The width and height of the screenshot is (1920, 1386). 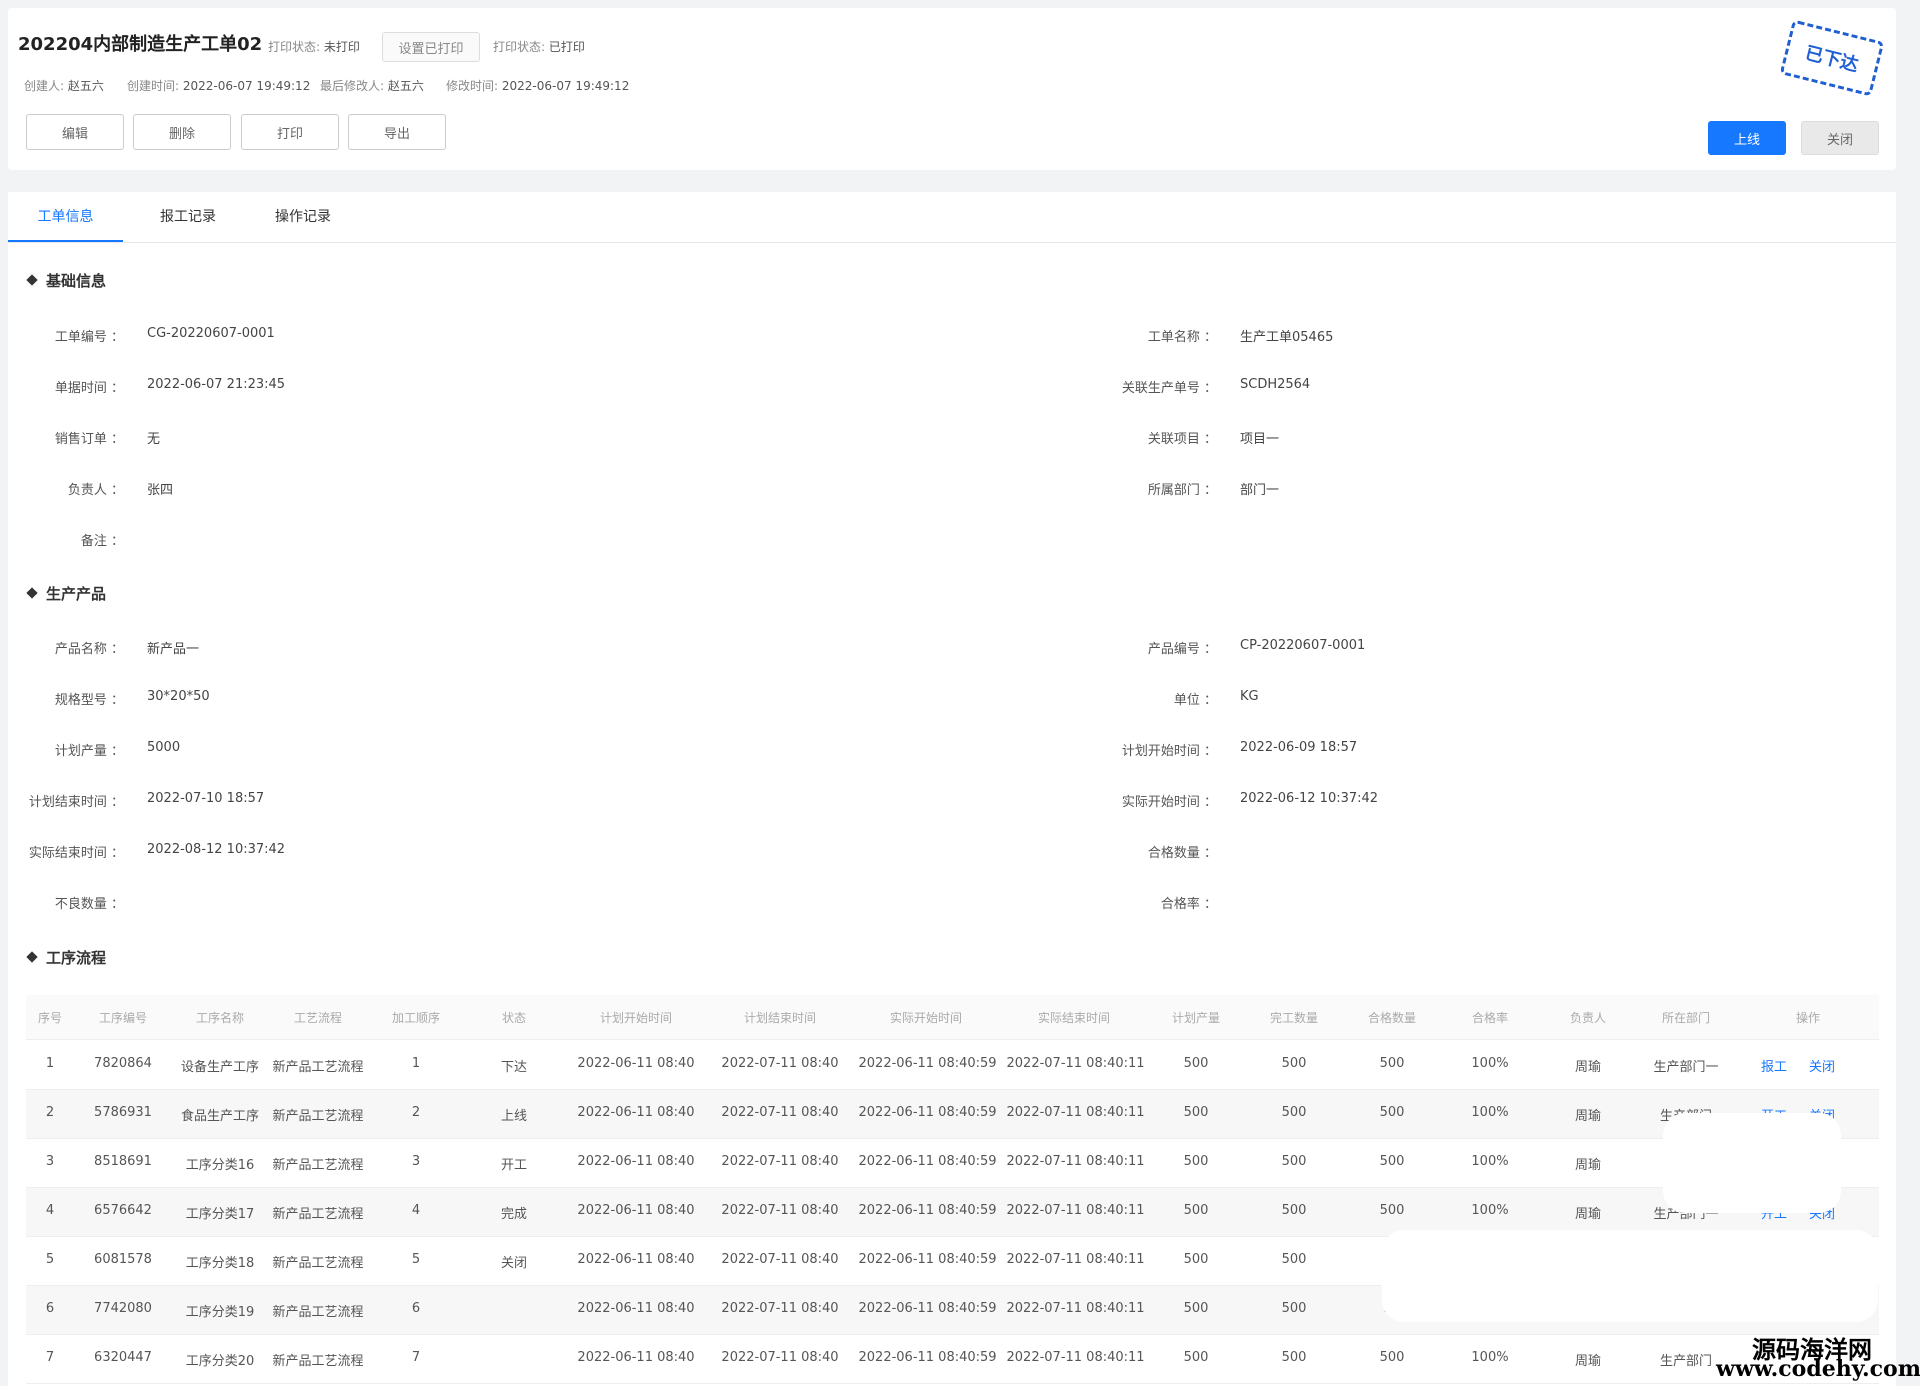 I want to click on table-cell: 6, so click(x=416, y=1308).